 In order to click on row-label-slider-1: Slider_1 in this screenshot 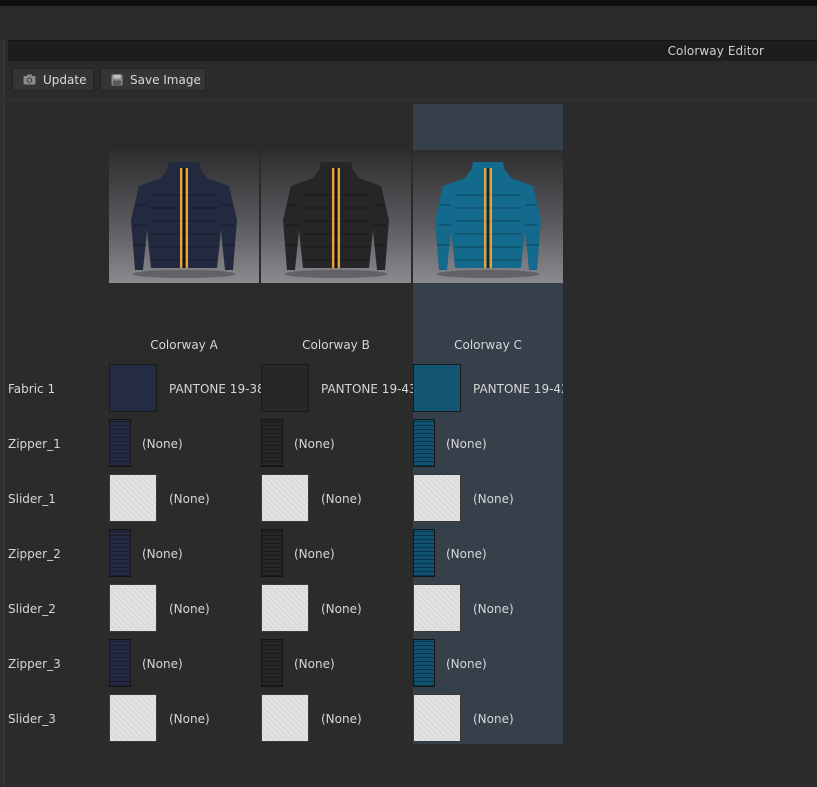, I will do `click(32, 499)`.